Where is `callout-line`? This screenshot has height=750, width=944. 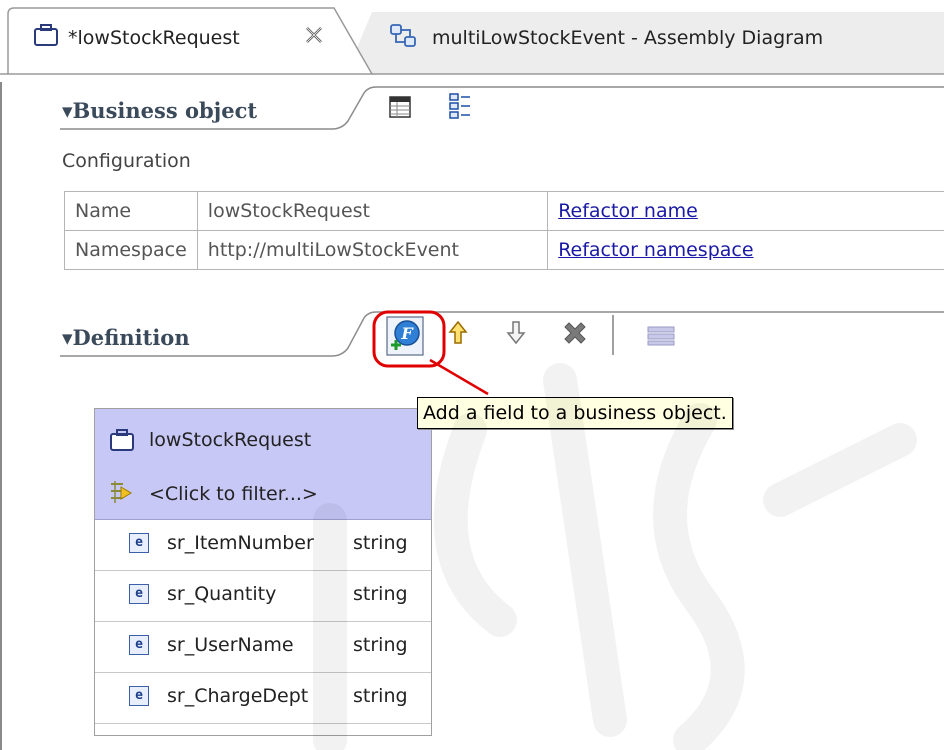 callout-line is located at coordinates (459, 377).